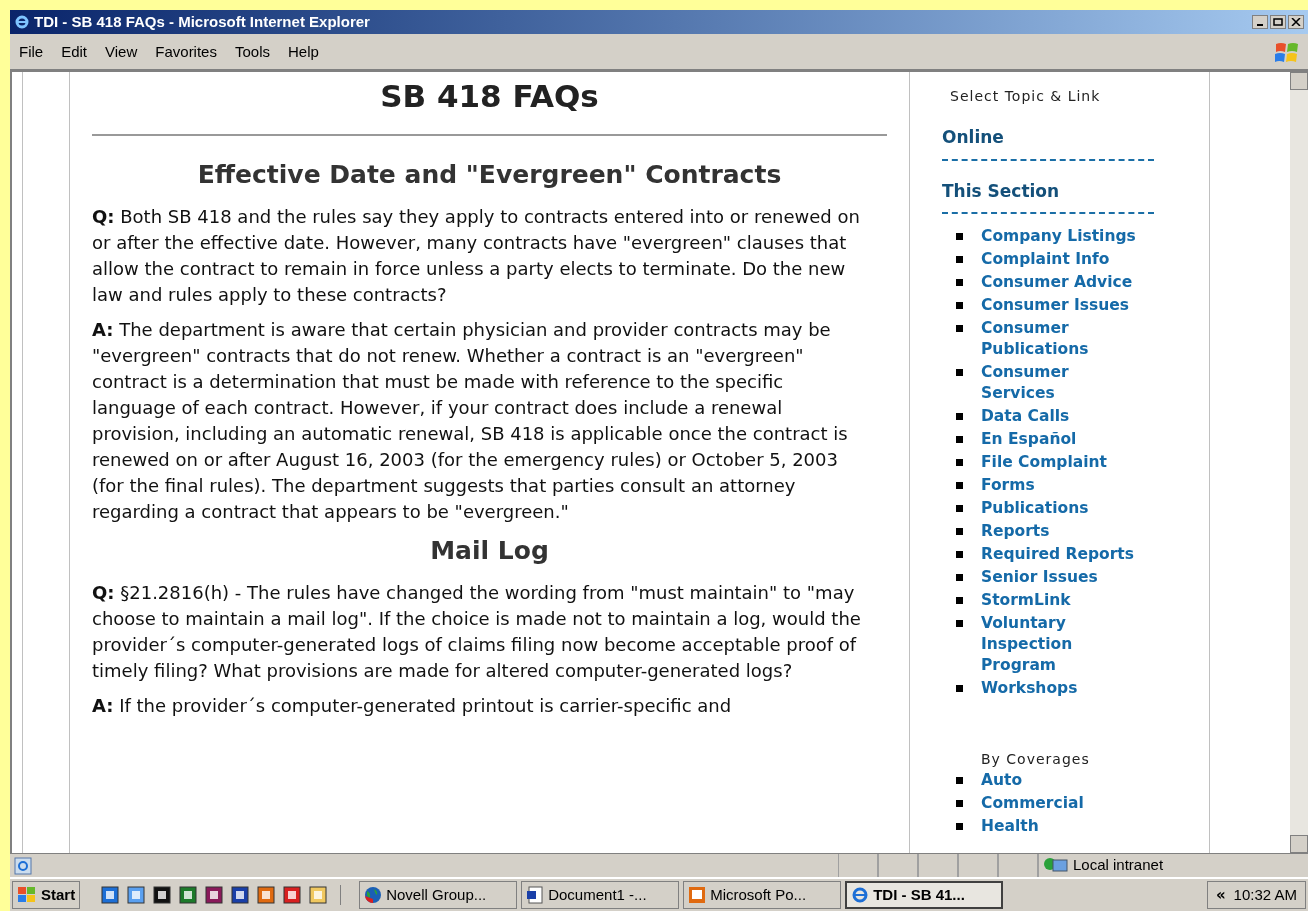 This screenshot has height=911, width=1308. I want to click on sidebar-link: Senior Issues, so click(1061, 577).